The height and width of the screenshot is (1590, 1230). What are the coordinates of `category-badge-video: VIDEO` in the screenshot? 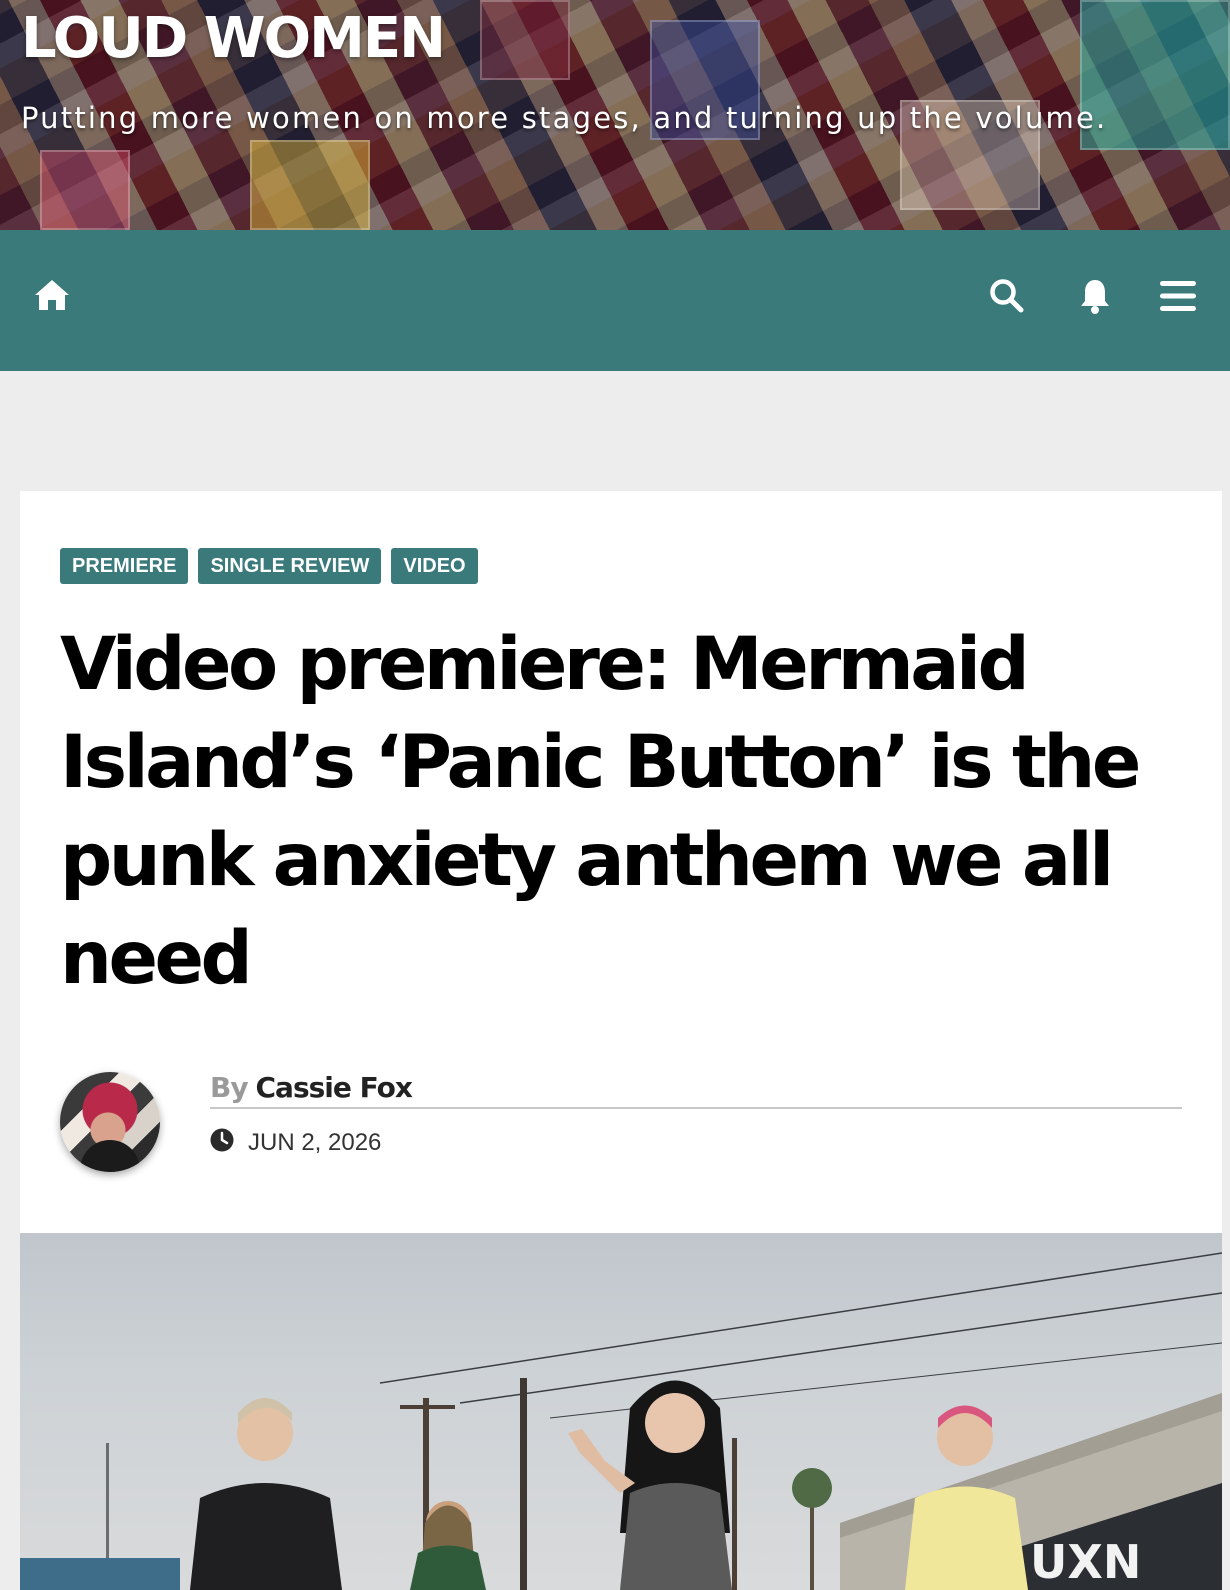 It's located at (434, 566).